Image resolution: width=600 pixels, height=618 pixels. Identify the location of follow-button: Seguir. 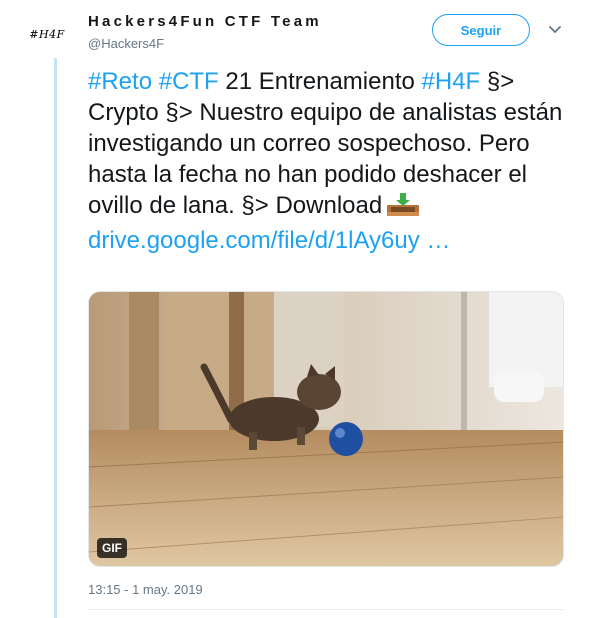
(481, 30).